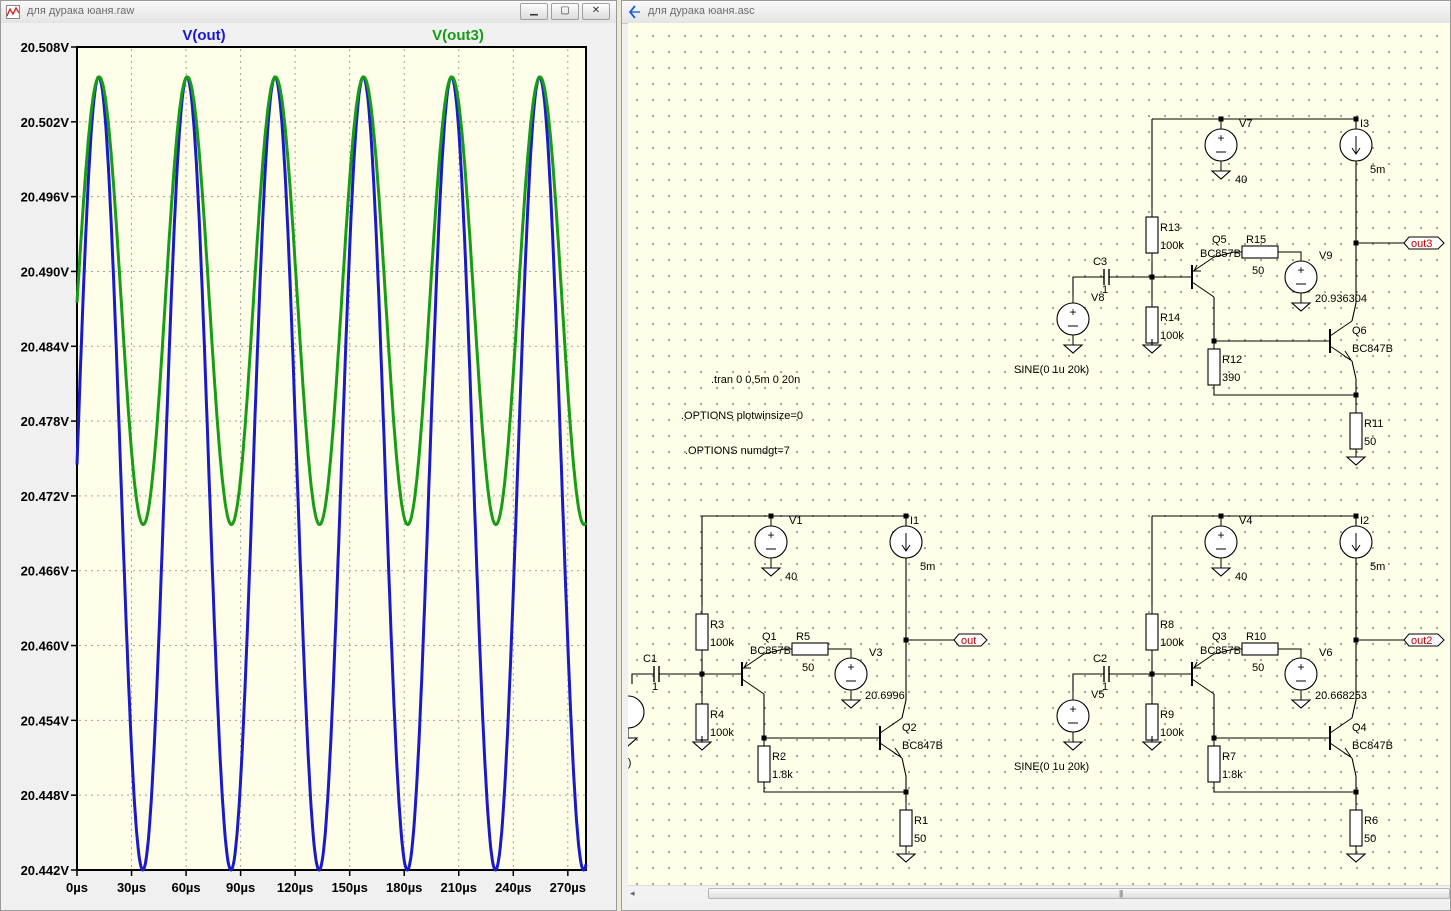  I want to click on scroll-left-arrow-icon: ◂, so click(632, 893).